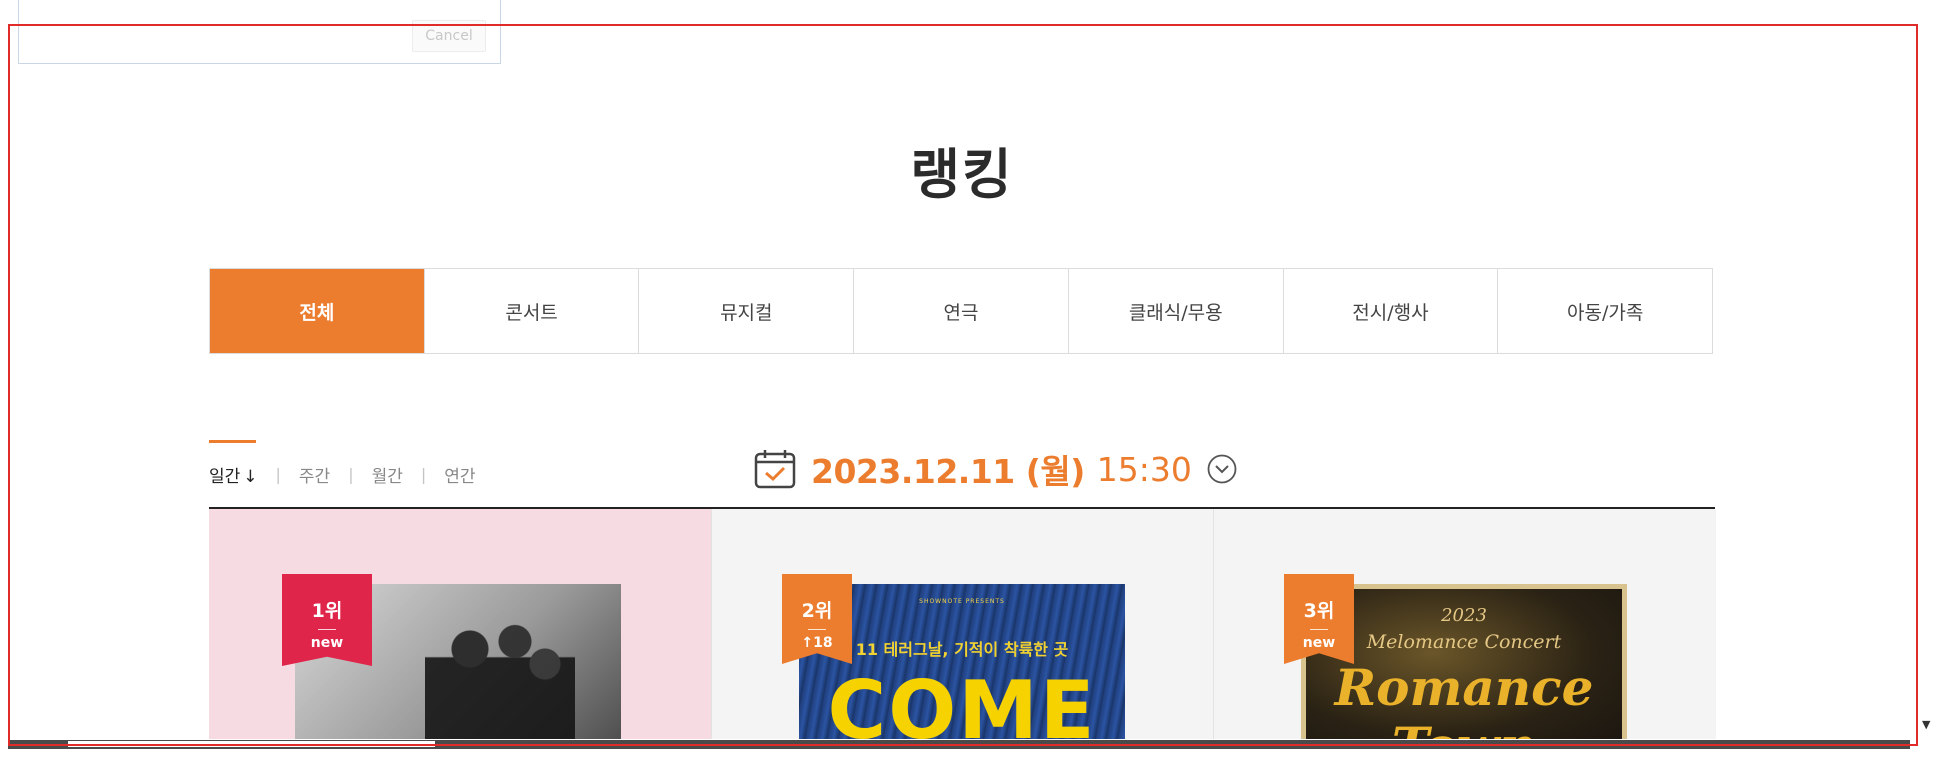 This screenshot has width=1938, height=770. I want to click on ranking-date: 2023.12.11 (월) 15:30, so click(995, 469).